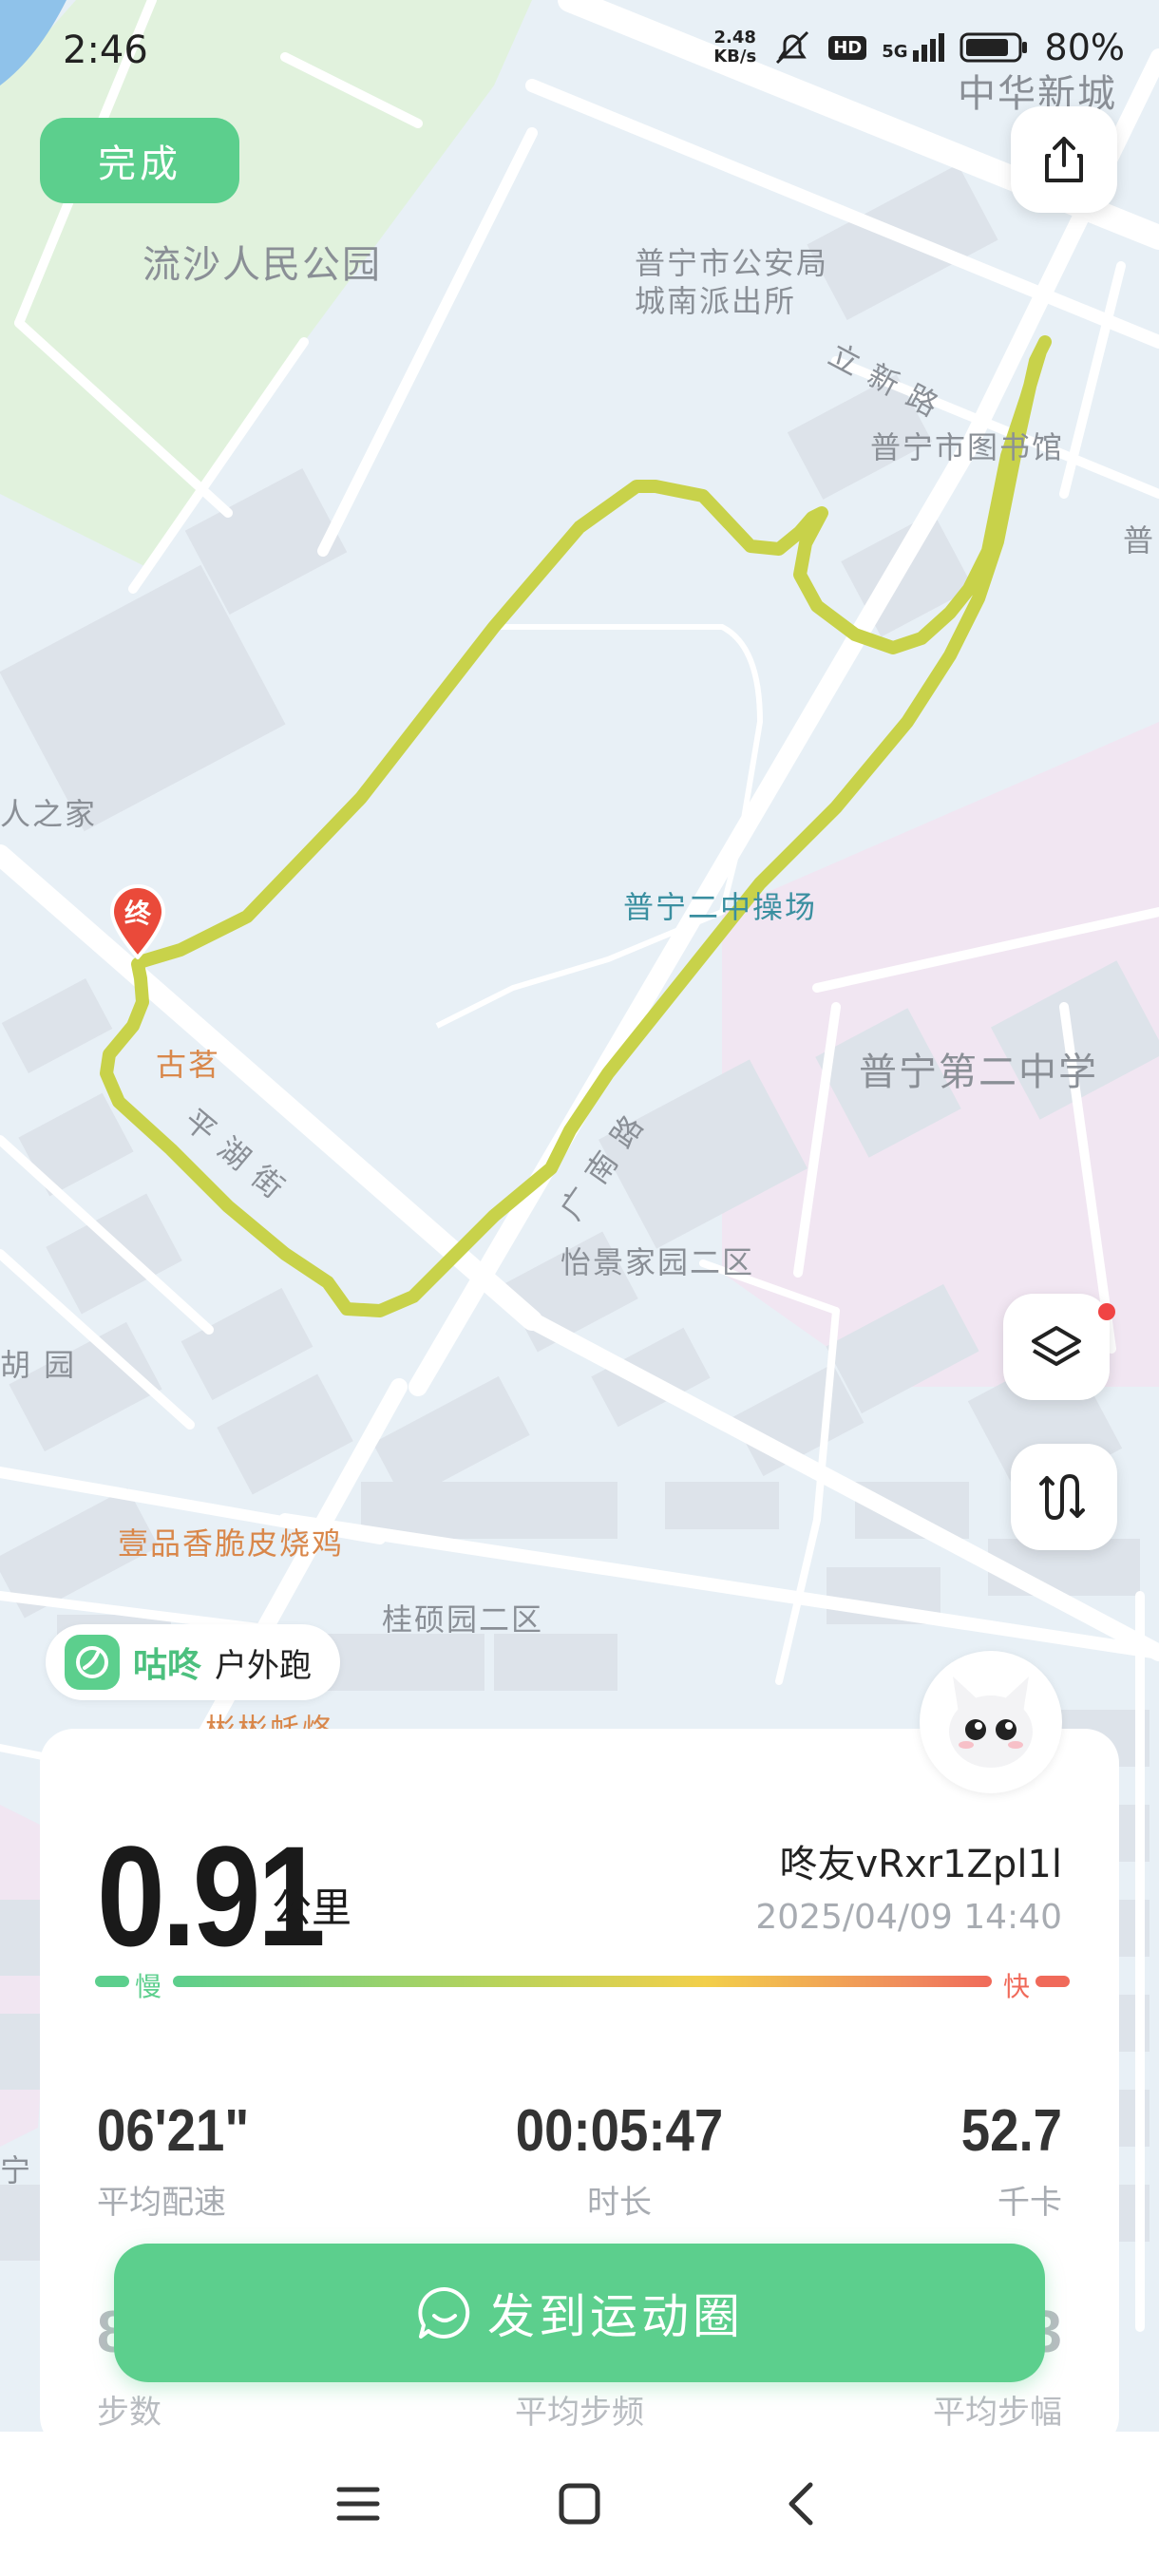 The height and width of the screenshot is (2576, 1159). I want to click on signal-label: 5G, so click(895, 52).